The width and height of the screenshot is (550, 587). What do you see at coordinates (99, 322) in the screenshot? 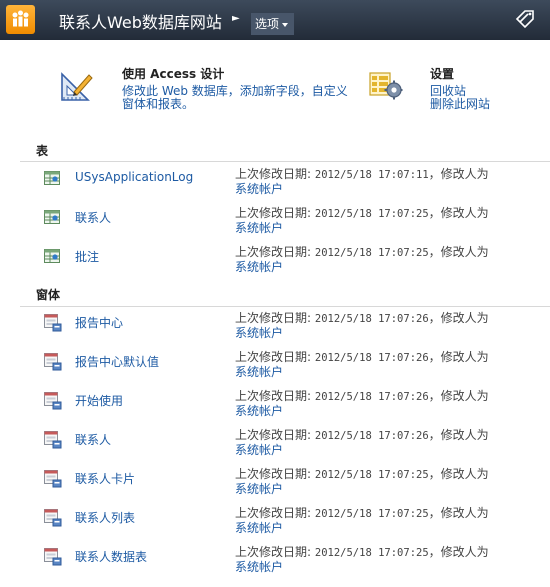
I see `item-name-link: 报告中心` at bounding box center [99, 322].